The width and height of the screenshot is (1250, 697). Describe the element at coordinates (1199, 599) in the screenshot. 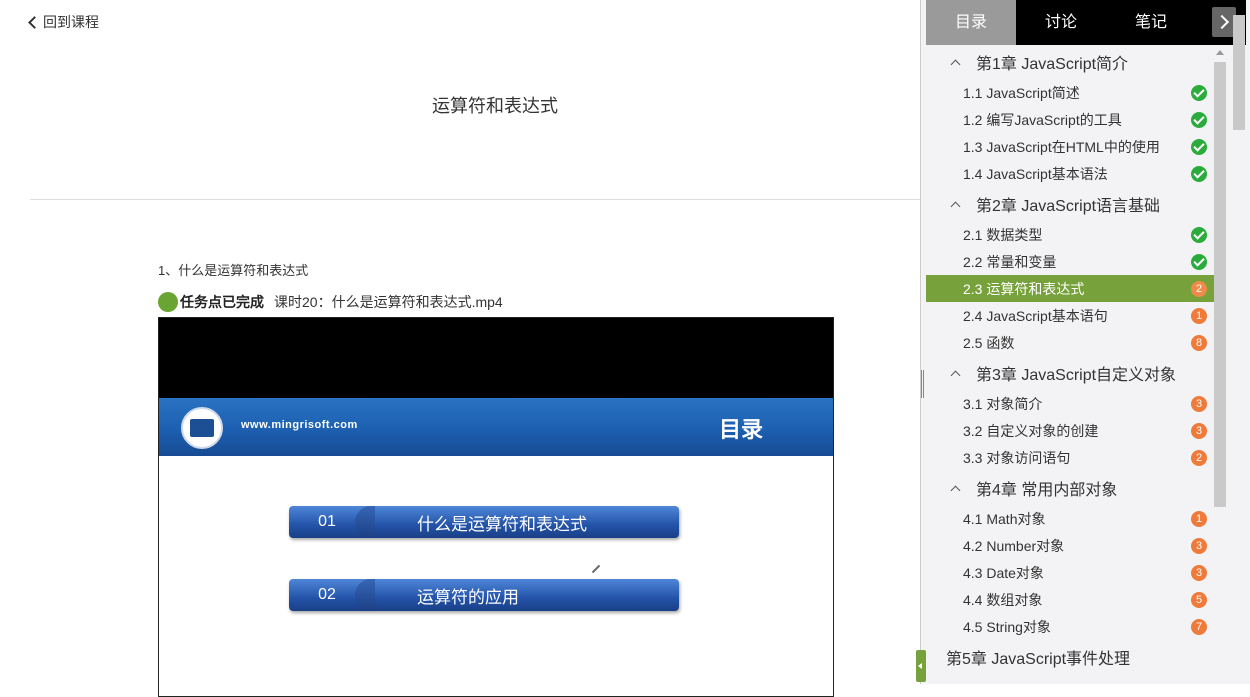

I see `pending-task-count-badge: 5` at that location.